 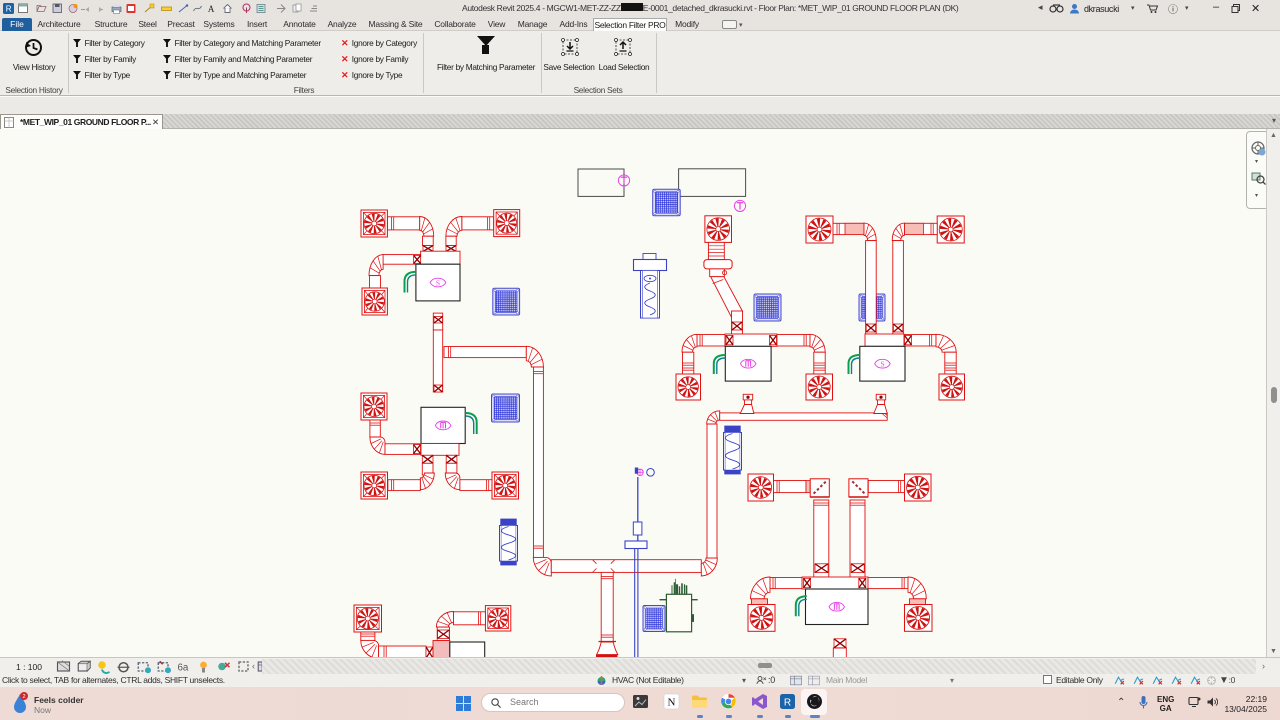 What do you see at coordinates (23, 697) in the screenshot?
I see `svg-text: 2` at bounding box center [23, 697].